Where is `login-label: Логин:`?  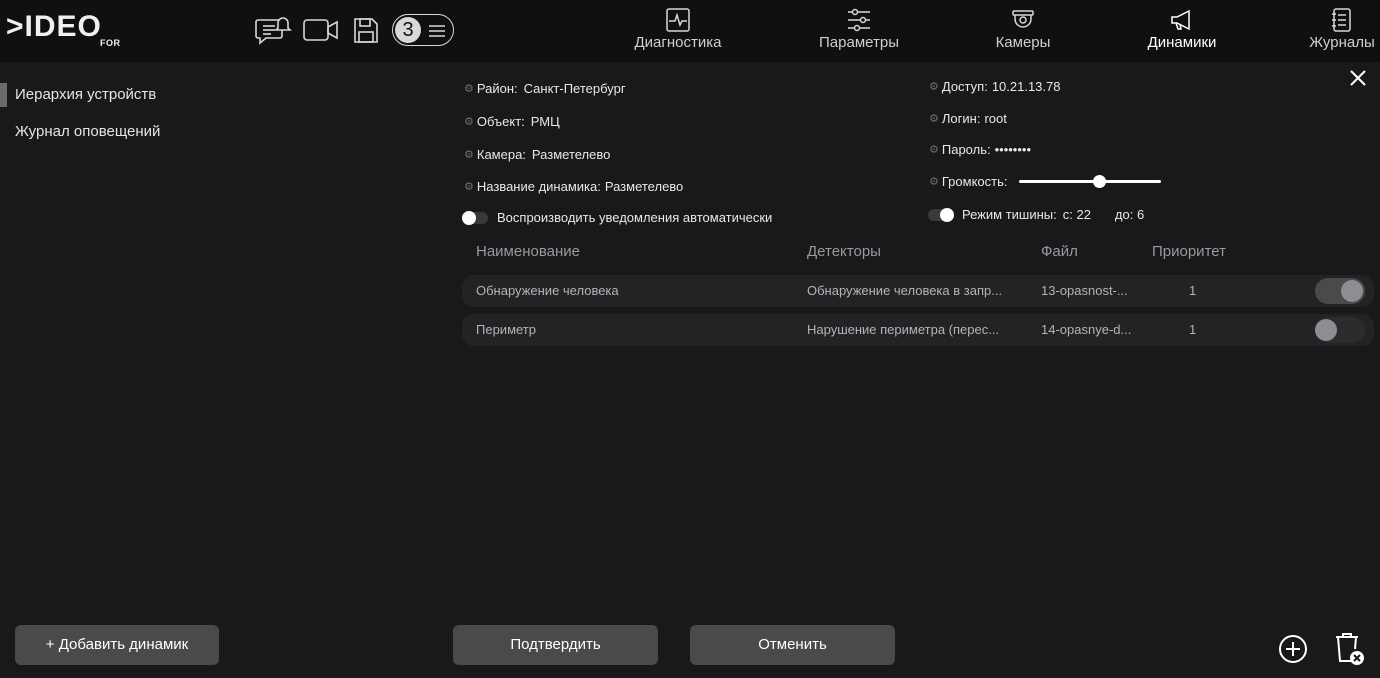
login-label: Логин: is located at coordinates (961, 118).